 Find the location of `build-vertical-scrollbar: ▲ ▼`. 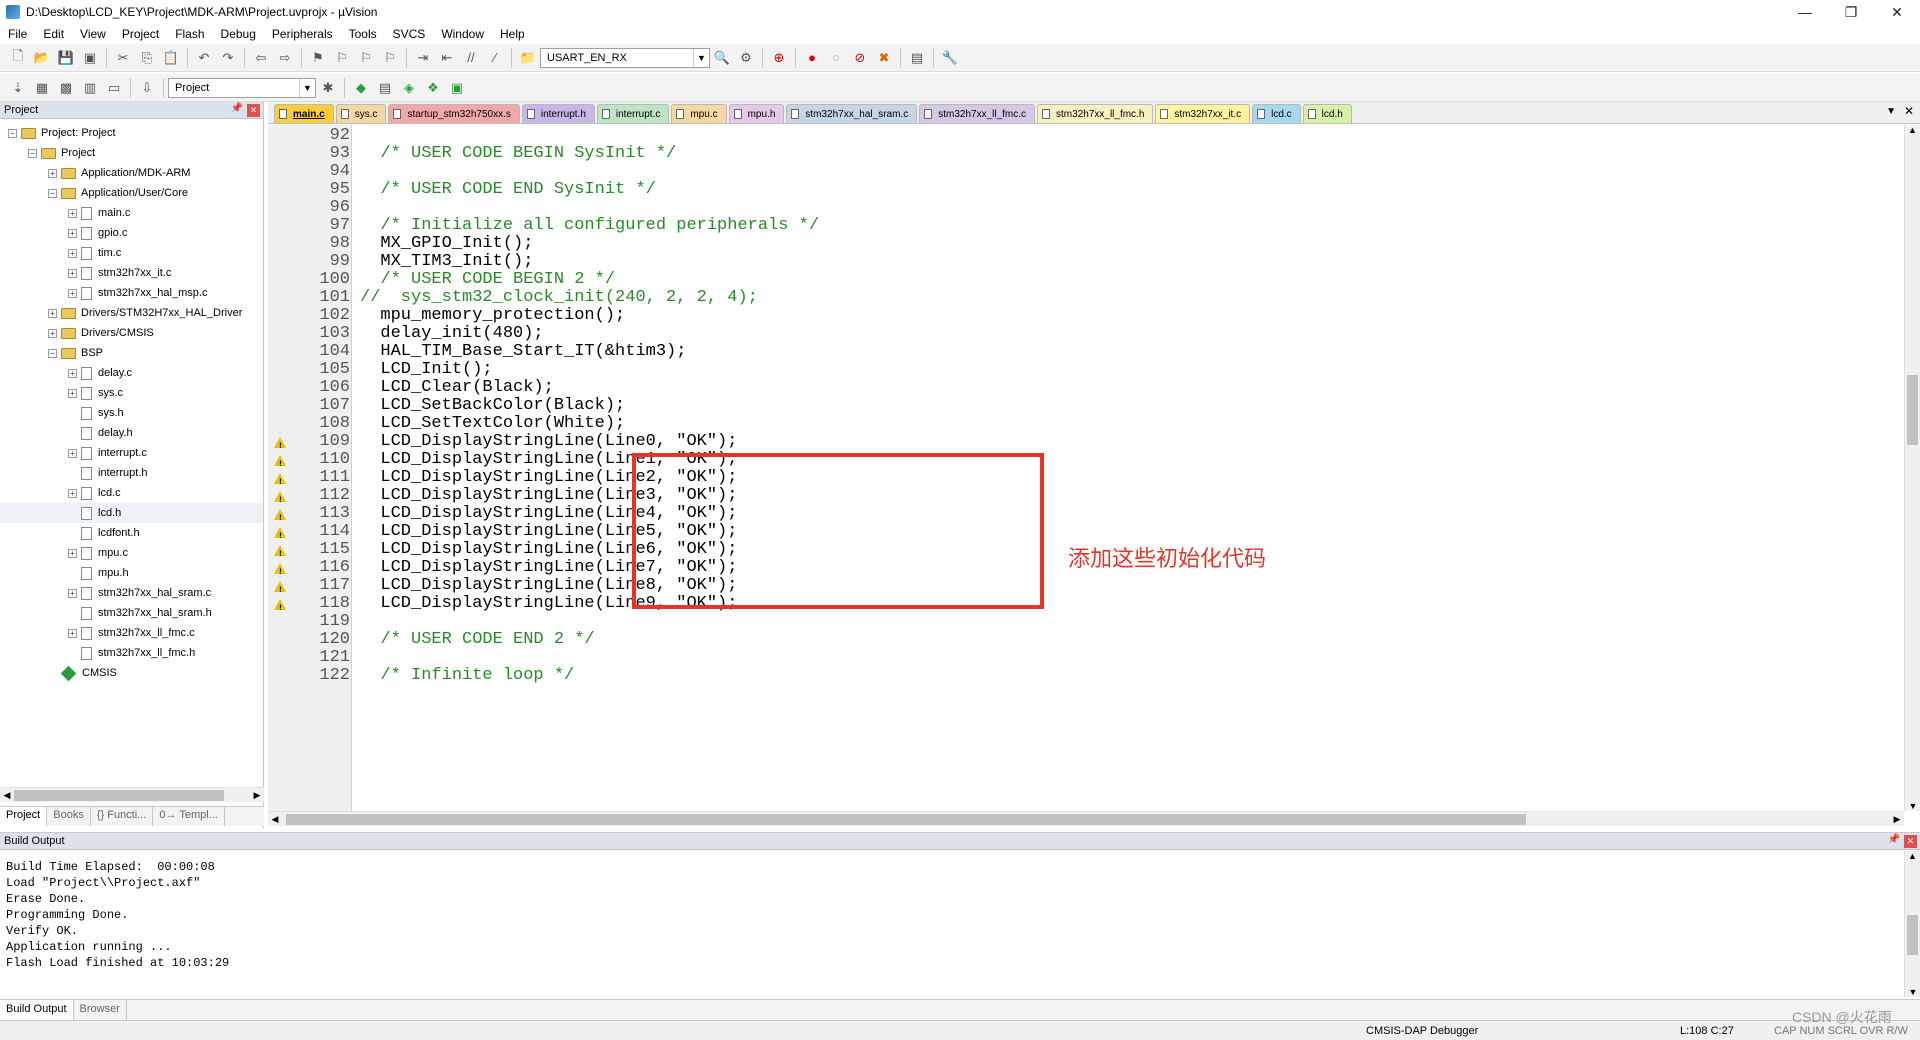

build-vertical-scrollbar: ▲ ▼ is located at coordinates (1912, 924).